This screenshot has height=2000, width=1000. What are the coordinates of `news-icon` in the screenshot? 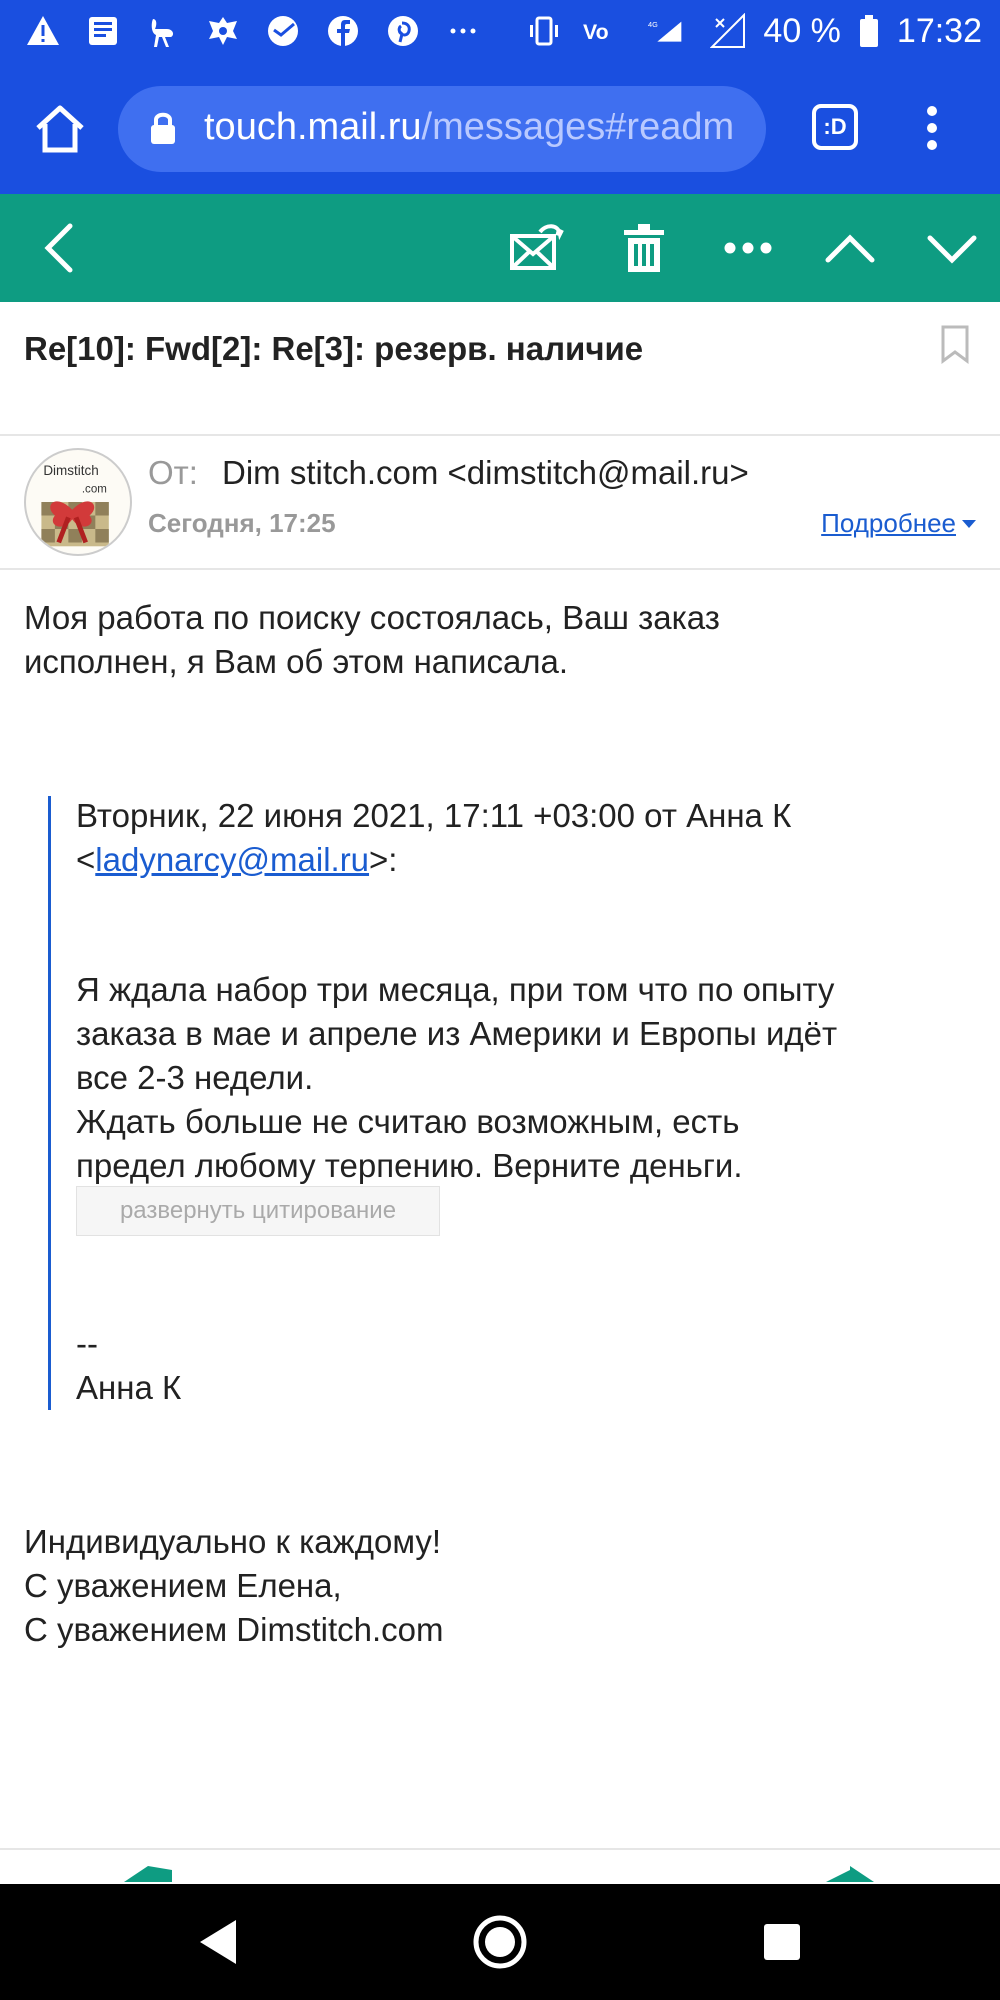 It's located at (103, 31).